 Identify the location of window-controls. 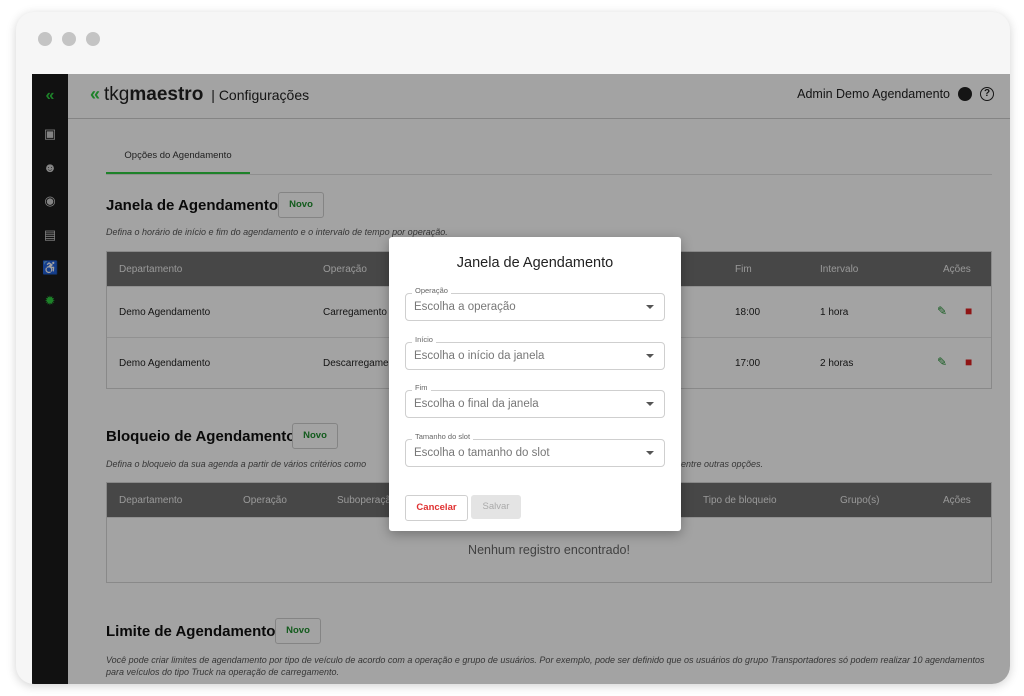
(69, 39).